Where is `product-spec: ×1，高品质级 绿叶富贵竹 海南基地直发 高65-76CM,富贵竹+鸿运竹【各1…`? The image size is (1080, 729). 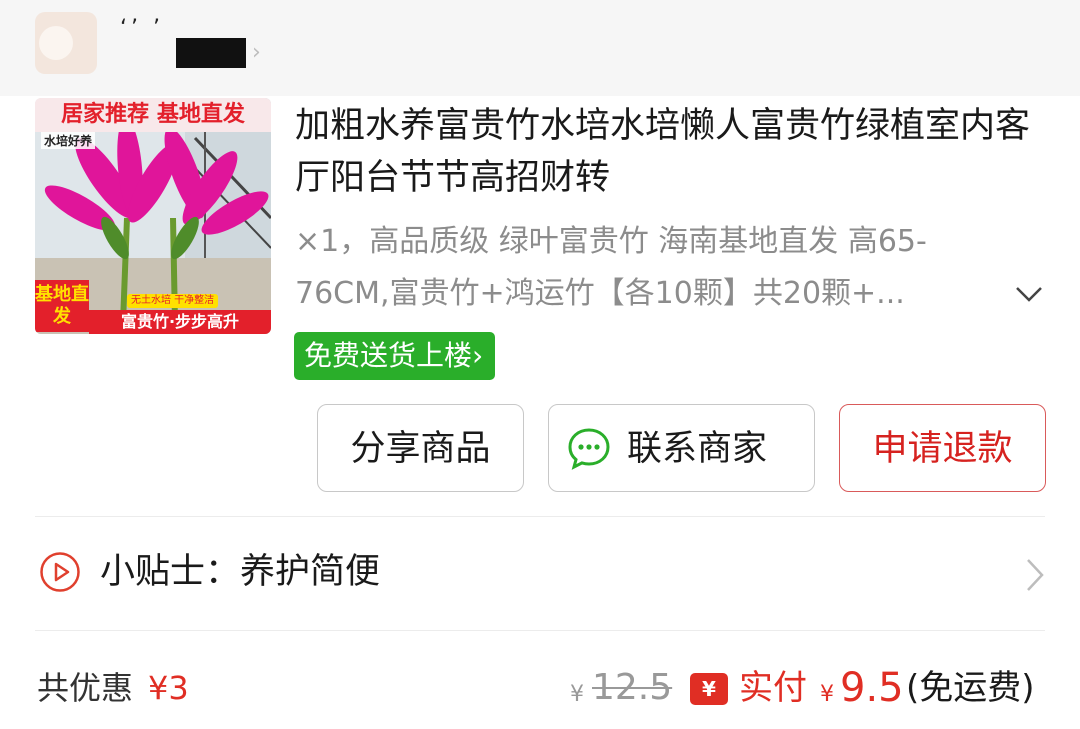 product-spec: ×1，高品质级 绿叶富贵竹 海南基地直发 高65-76CM,富贵竹+鸿运竹【各1… is located at coordinates (611, 267).